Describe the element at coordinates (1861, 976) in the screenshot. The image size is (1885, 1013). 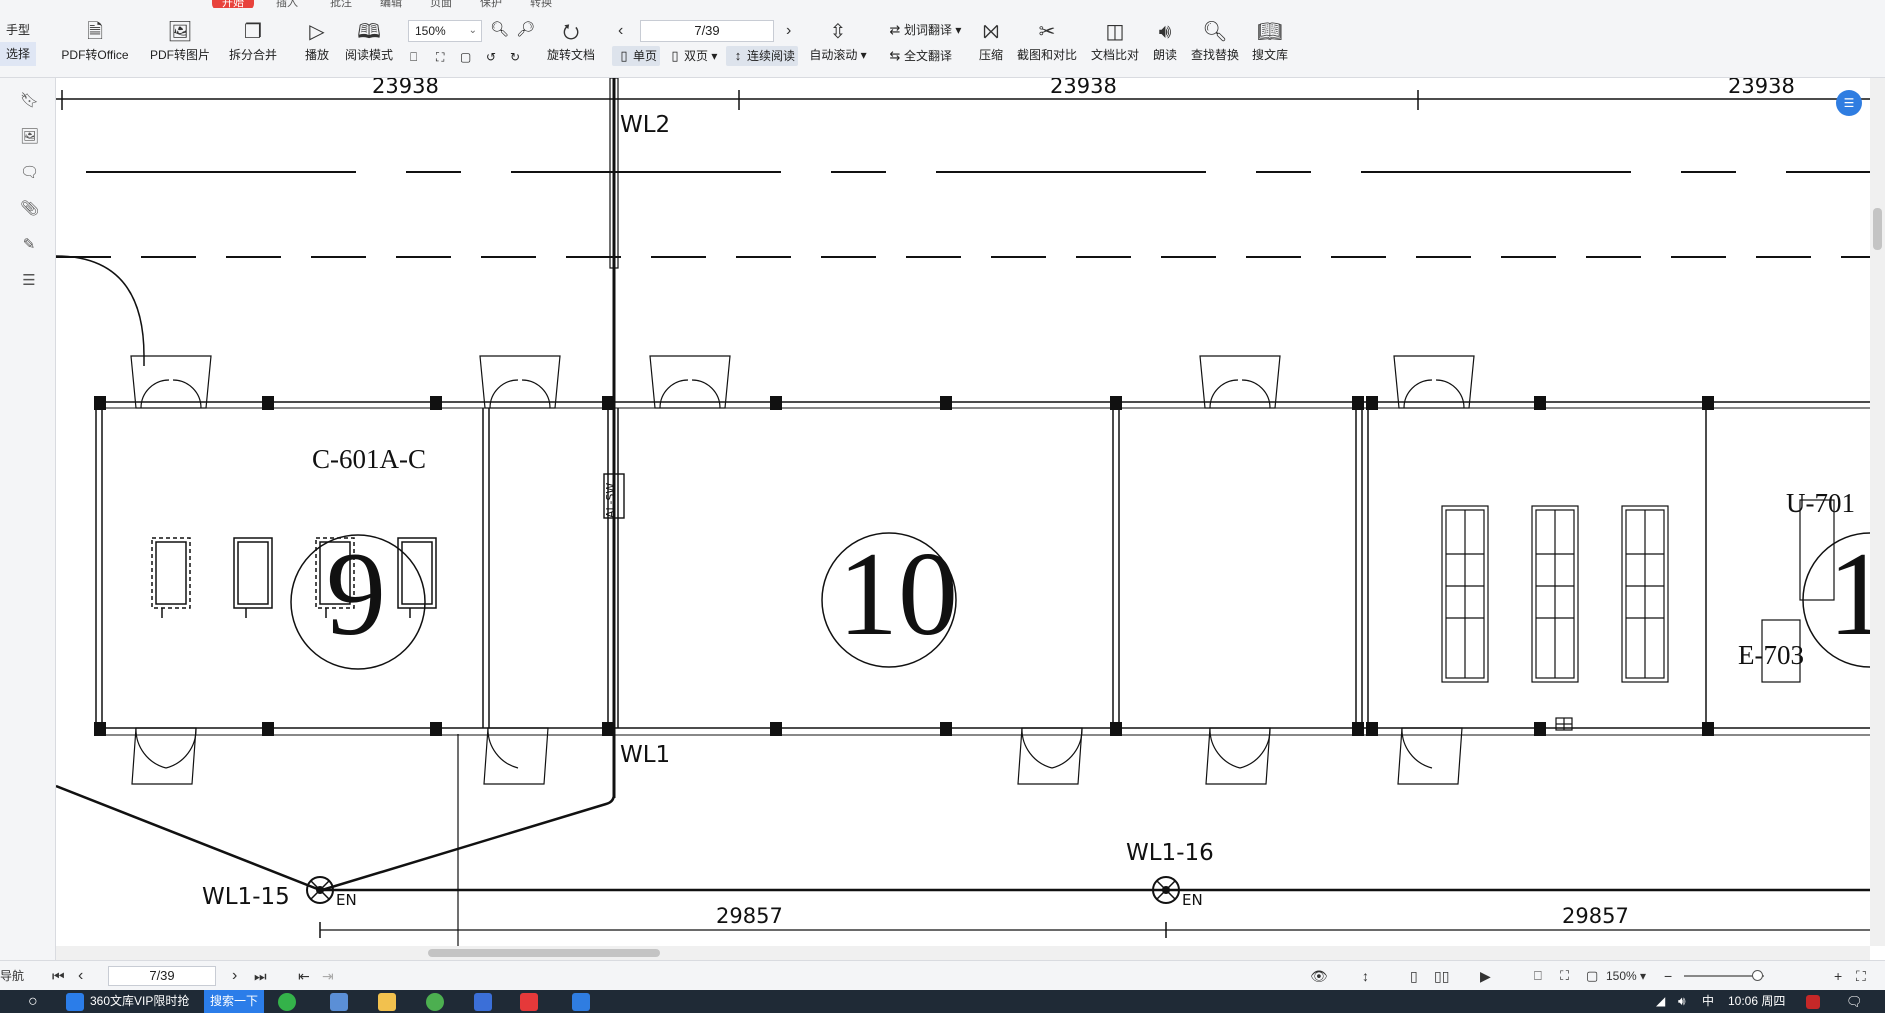
I see `fullscreen-icon: ⛶` at that location.